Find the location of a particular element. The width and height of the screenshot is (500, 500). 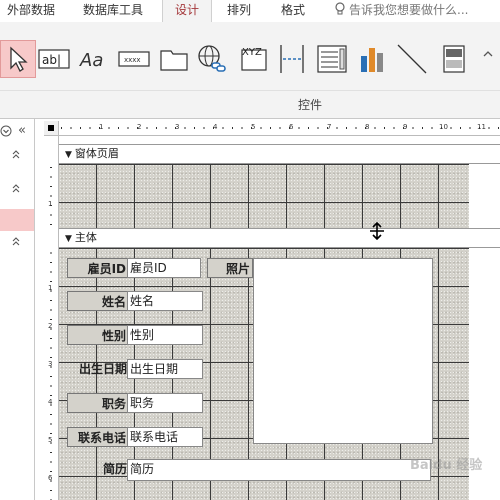

ruler-number: 7 is located at coordinates (329, 127).